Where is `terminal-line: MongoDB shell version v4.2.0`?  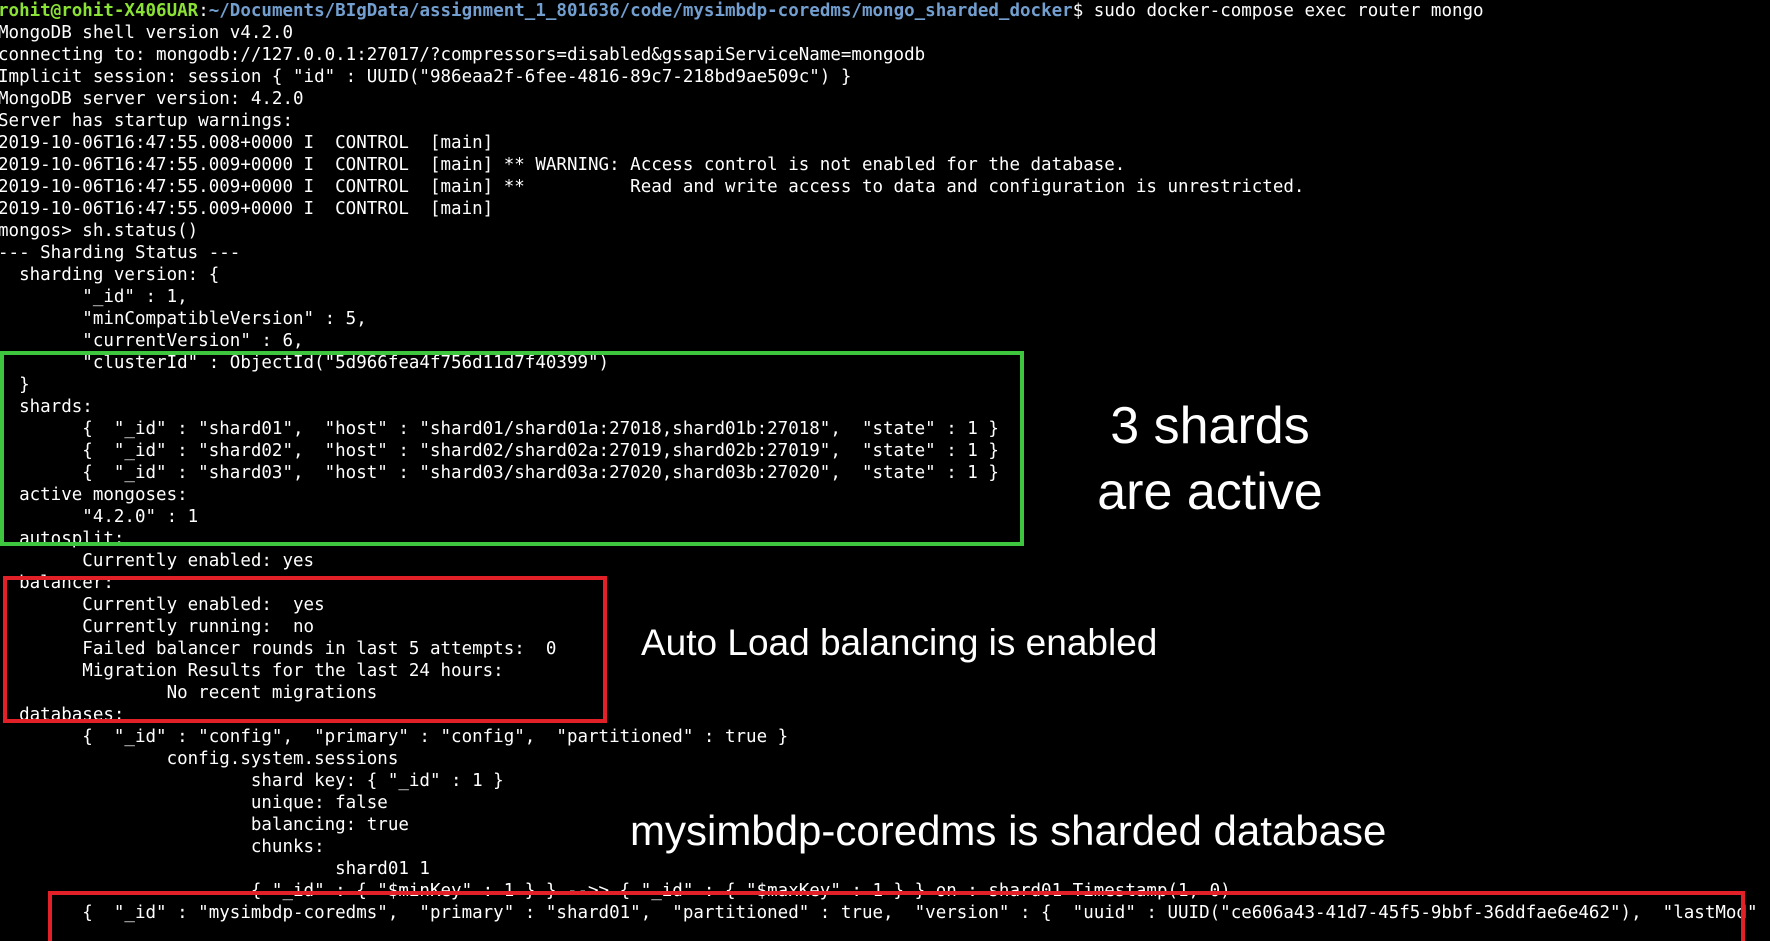 terminal-line: MongoDB shell version v4.2.0 is located at coordinates (147, 33).